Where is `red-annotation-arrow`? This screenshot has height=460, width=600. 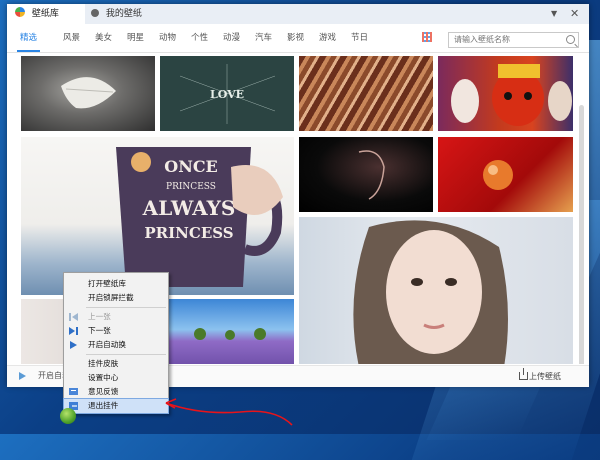
red-annotation-arrow is located at coordinates (229, 412).